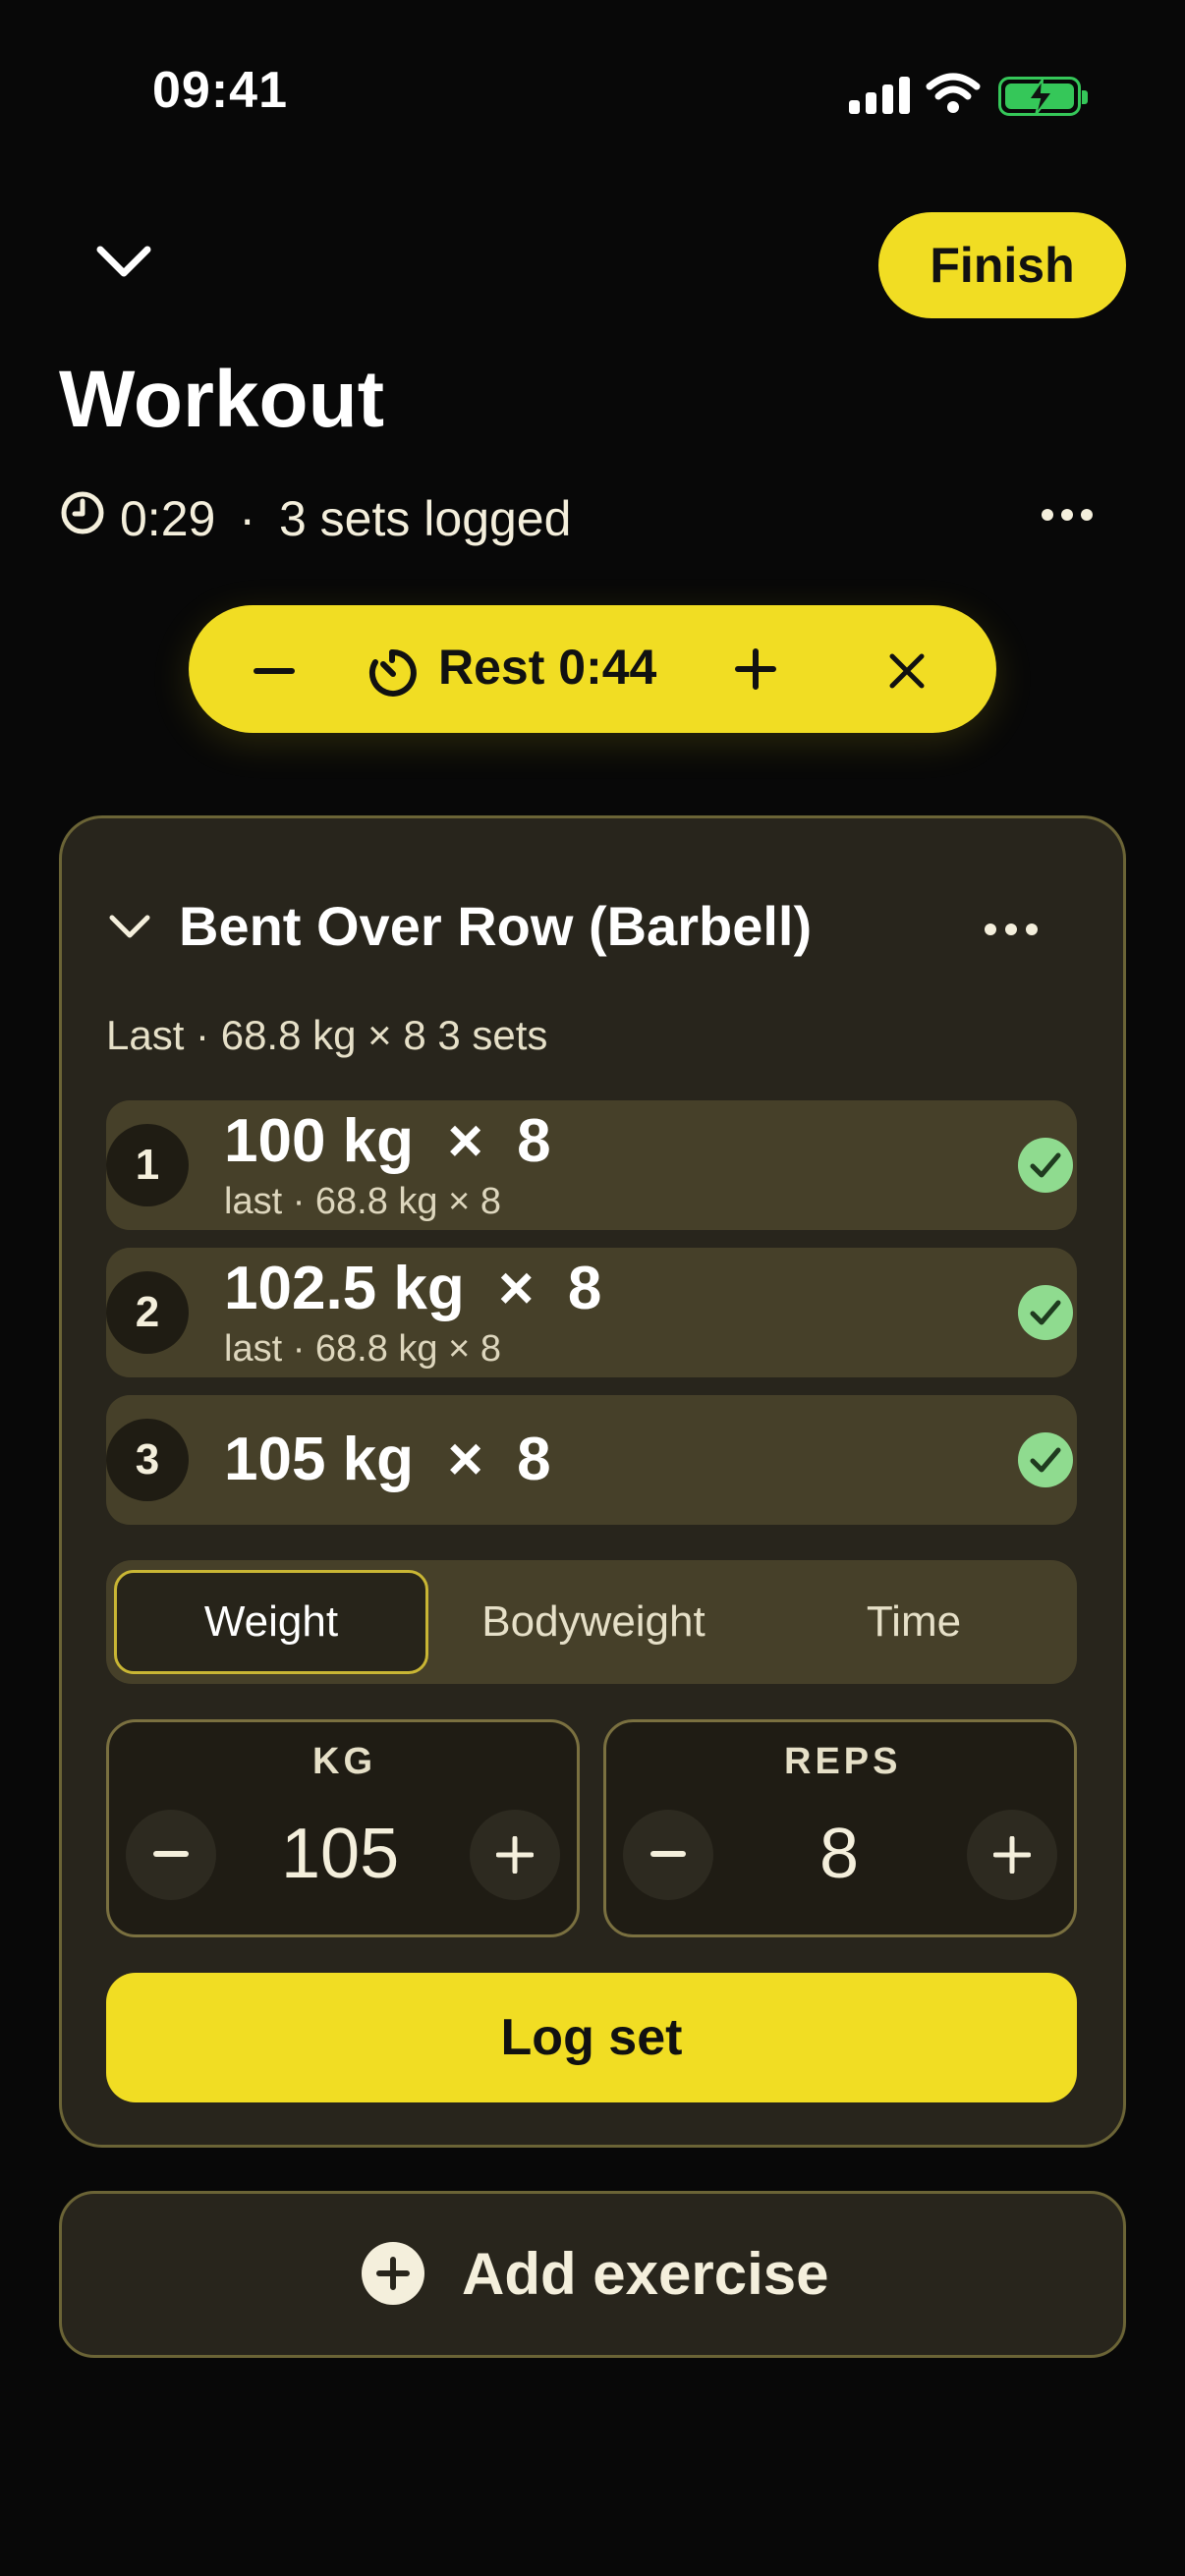 Image resolution: width=1185 pixels, height=2576 pixels. I want to click on page-title: Workout, so click(222, 399).